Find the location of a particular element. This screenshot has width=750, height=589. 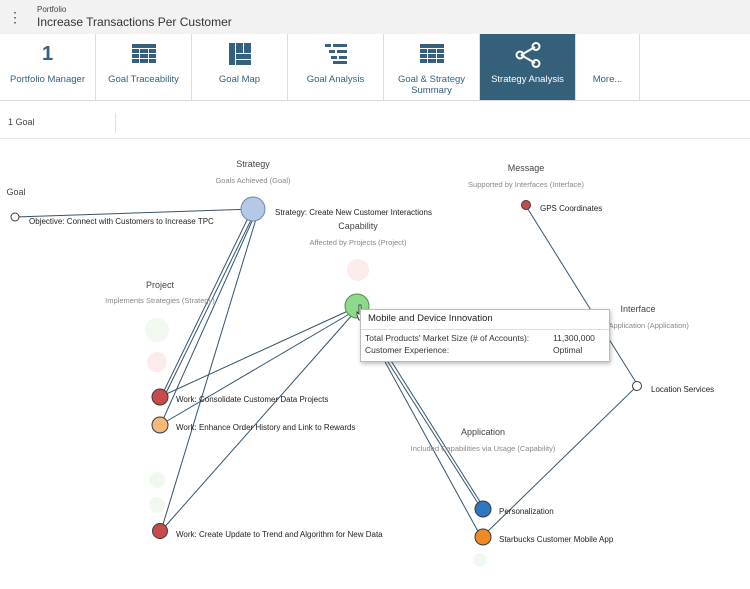

tooltip-row-label: Customer Experience: is located at coordinates (407, 350).